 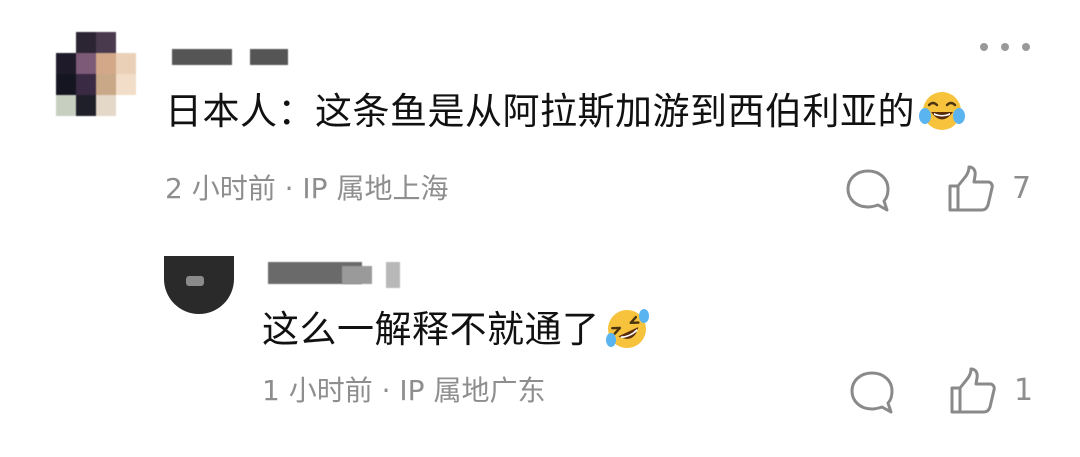 I want to click on rolling-laughing-emoji-icon, so click(x=627, y=328).